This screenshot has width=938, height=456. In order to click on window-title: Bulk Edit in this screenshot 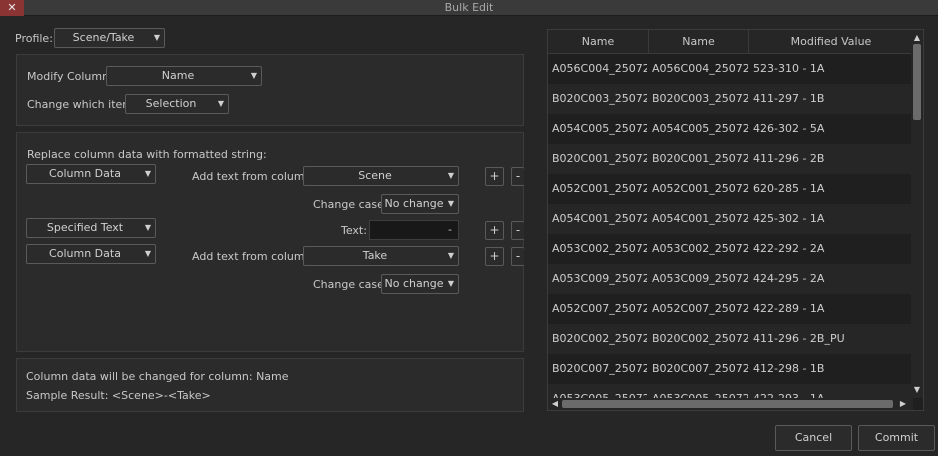, I will do `click(469, 7)`.